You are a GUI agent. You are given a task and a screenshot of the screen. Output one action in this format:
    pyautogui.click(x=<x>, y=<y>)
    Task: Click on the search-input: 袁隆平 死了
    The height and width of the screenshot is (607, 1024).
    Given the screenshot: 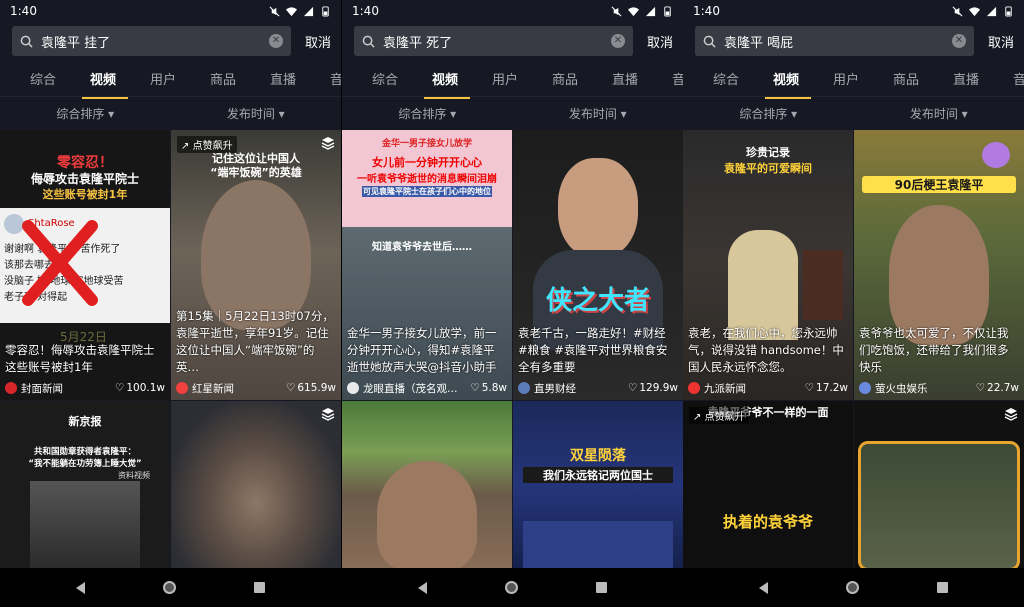 What is the action you would take?
    pyautogui.click(x=493, y=41)
    